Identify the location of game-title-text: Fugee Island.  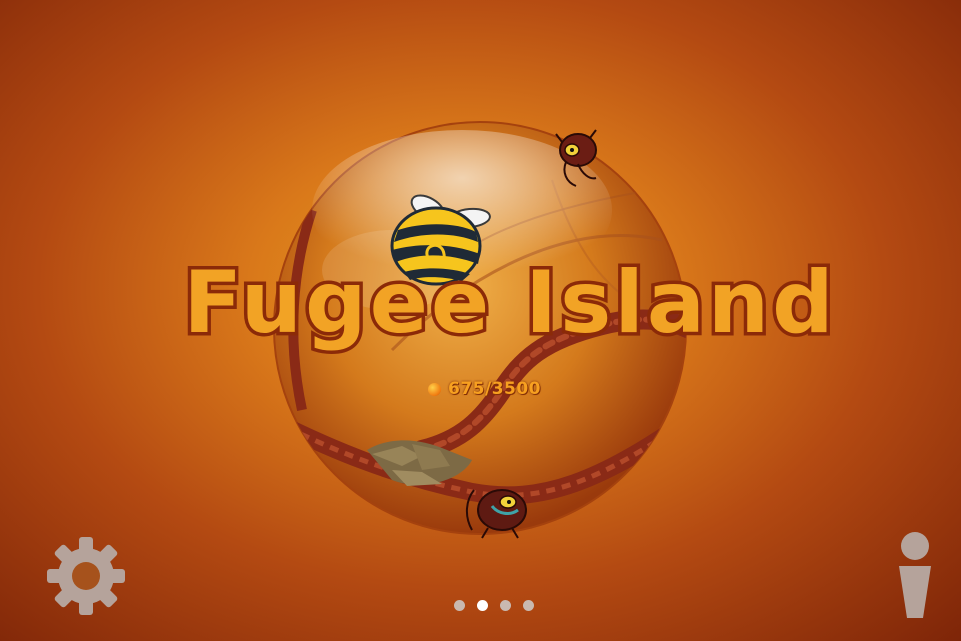
(509, 303).